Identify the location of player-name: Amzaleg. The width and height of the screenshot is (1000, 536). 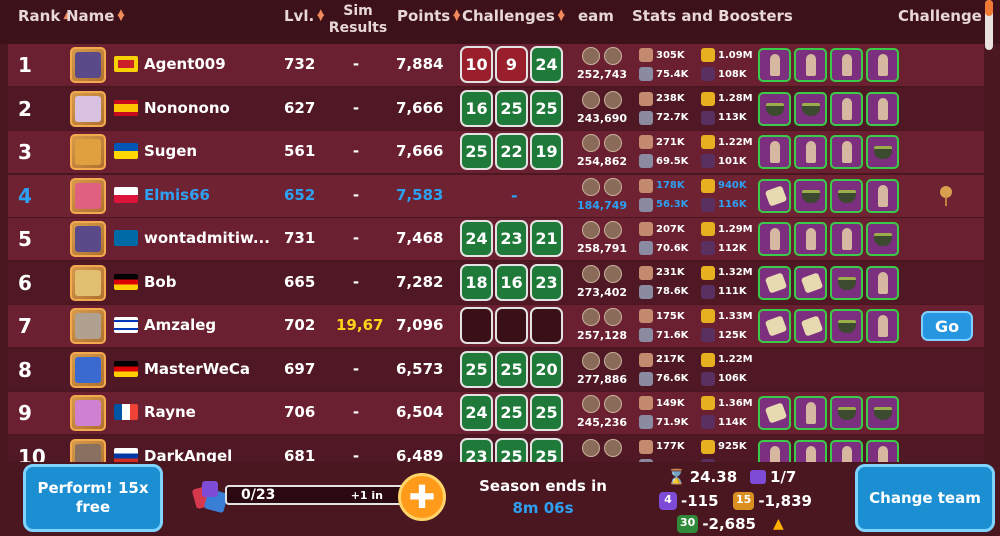
(180, 325).